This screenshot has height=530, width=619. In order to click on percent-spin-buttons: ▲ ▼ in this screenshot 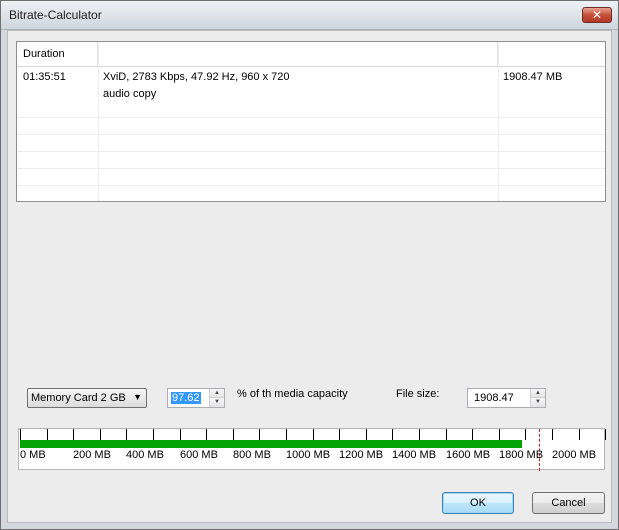, I will do `click(216, 398)`.